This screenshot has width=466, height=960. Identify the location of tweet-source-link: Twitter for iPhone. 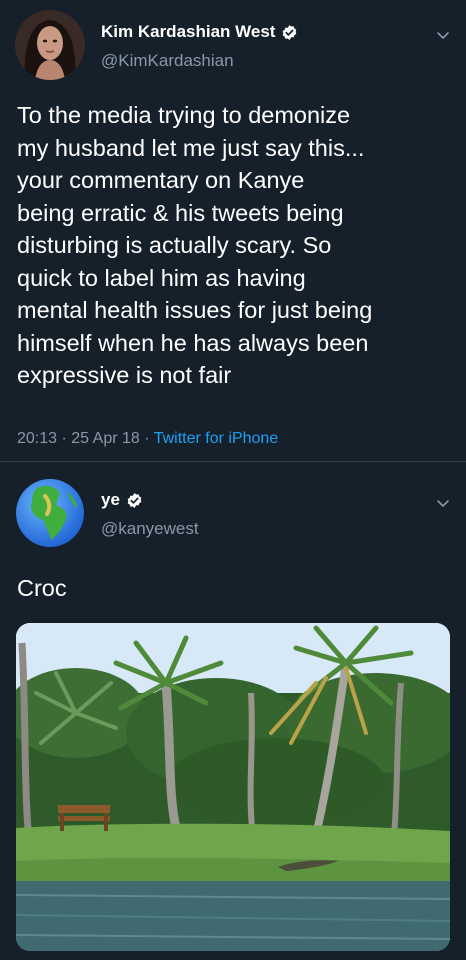
(216, 438).